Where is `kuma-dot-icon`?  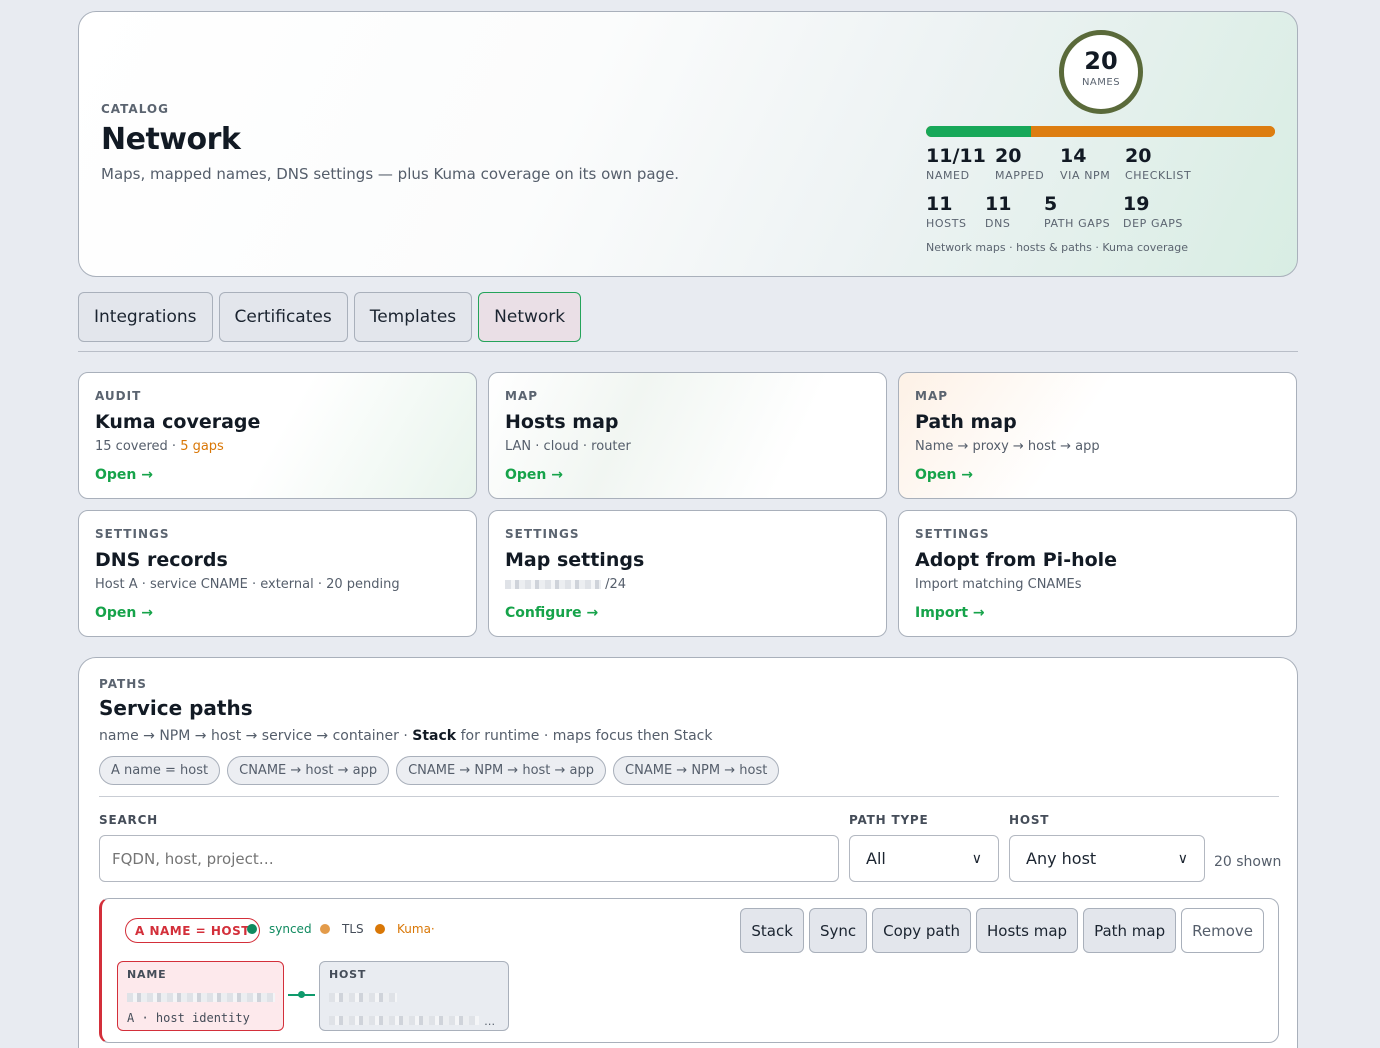 kuma-dot-icon is located at coordinates (380, 929).